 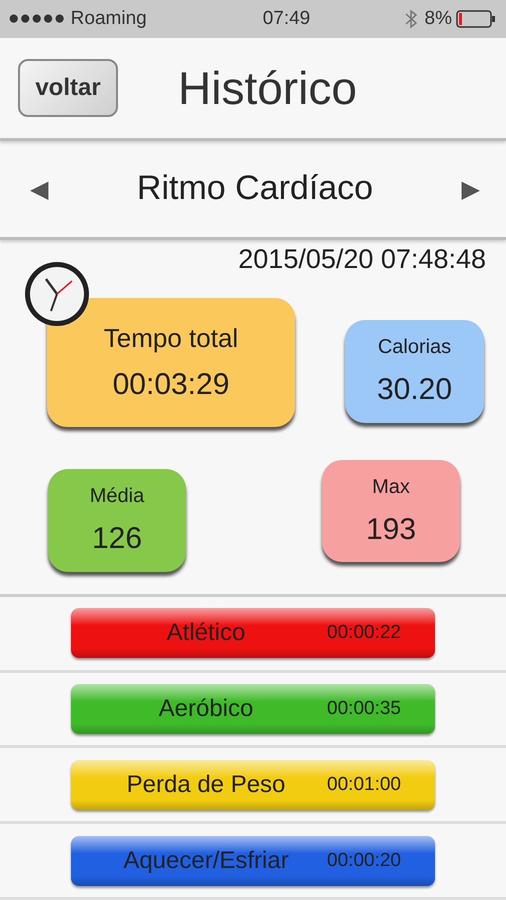 I want to click on next-button: ▶, so click(x=471, y=188).